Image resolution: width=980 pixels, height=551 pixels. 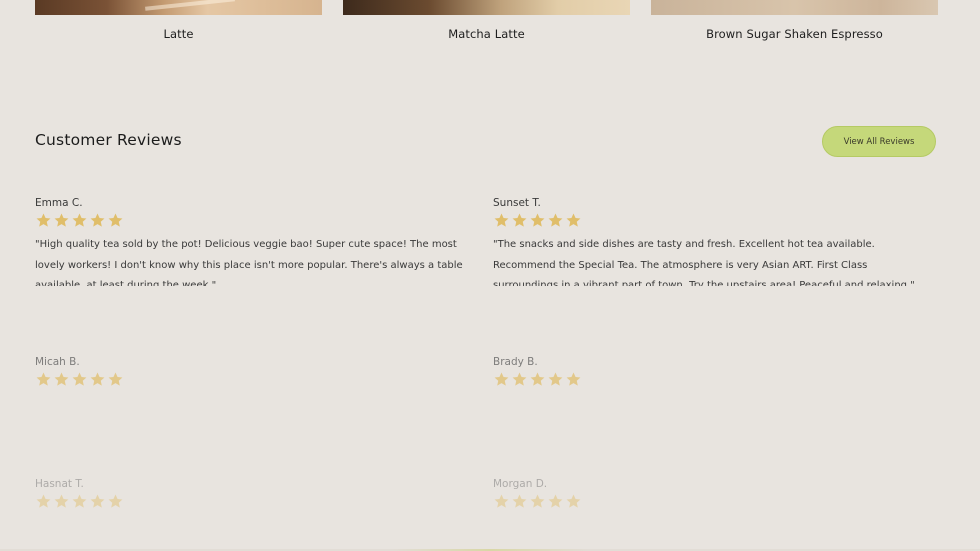 What do you see at coordinates (879, 141) in the screenshot?
I see `view-all-reviews-button: View All Reviews` at bounding box center [879, 141].